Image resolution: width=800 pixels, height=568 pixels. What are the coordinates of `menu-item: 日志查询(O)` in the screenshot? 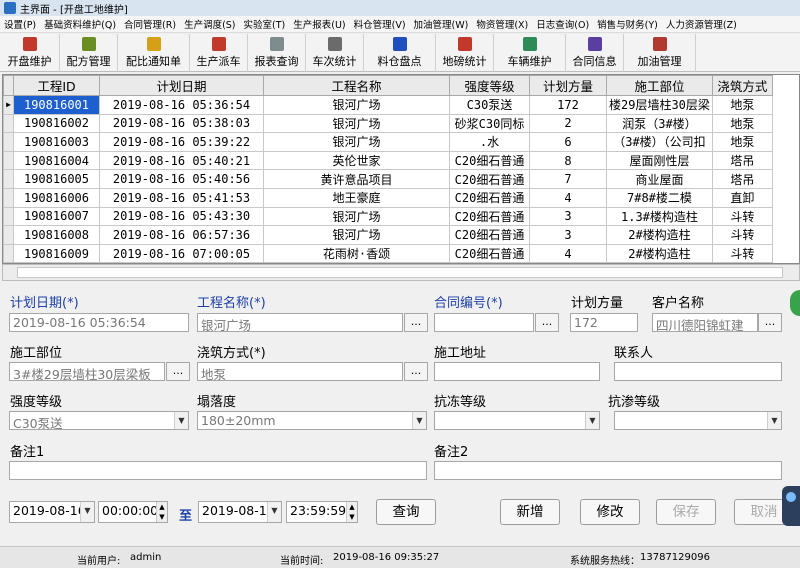 It's located at (562, 24).